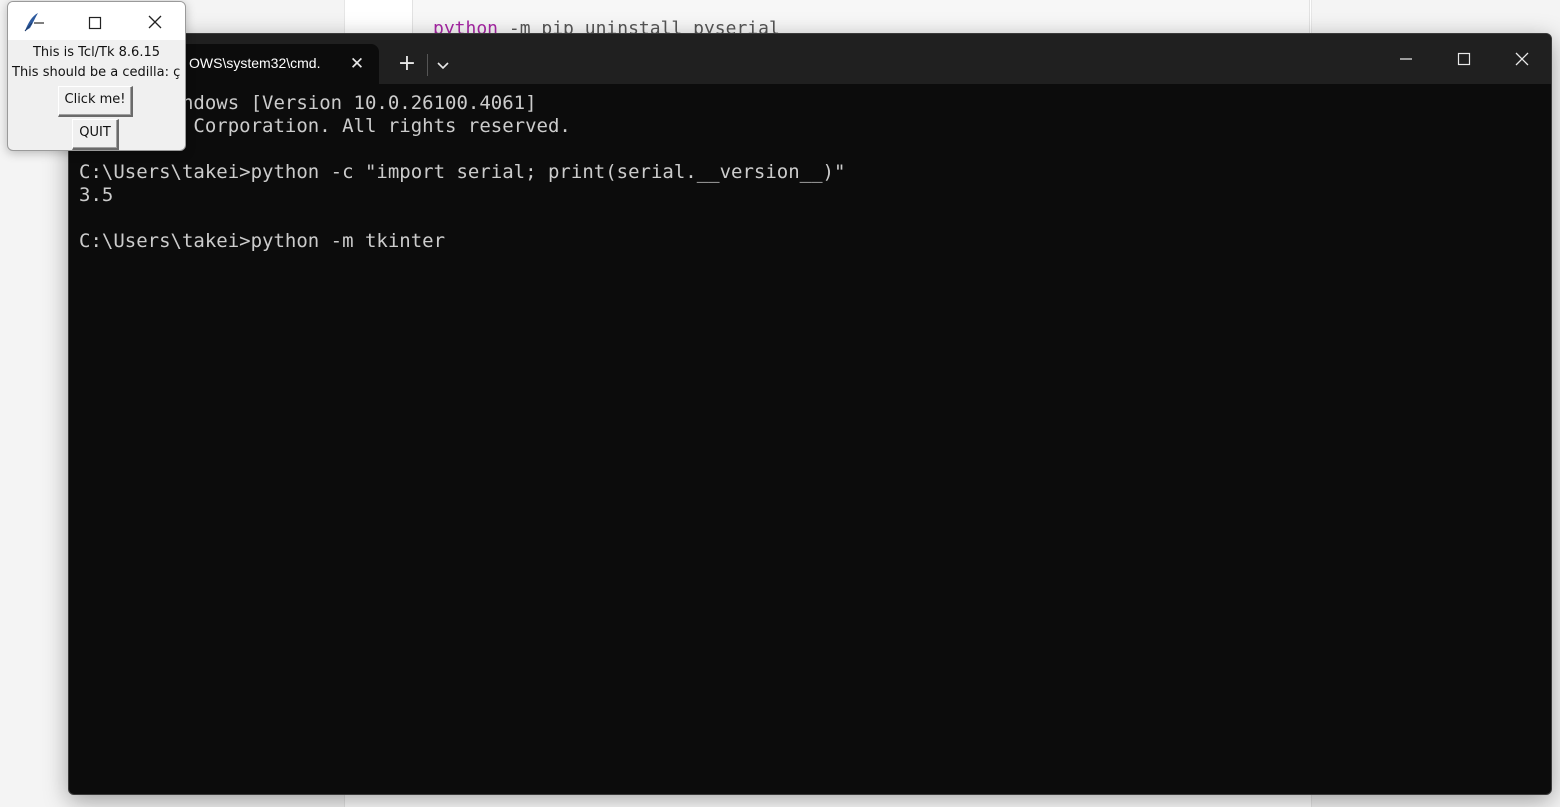  I want to click on terminal-line: Windows [Version 10.0.26100.4061], so click(308, 103).